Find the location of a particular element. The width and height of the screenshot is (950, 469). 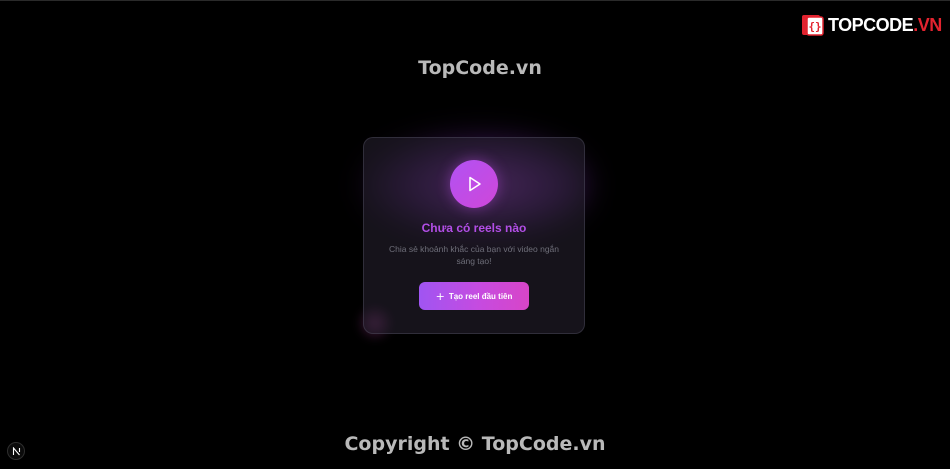

play-icon is located at coordinates (475, 184).